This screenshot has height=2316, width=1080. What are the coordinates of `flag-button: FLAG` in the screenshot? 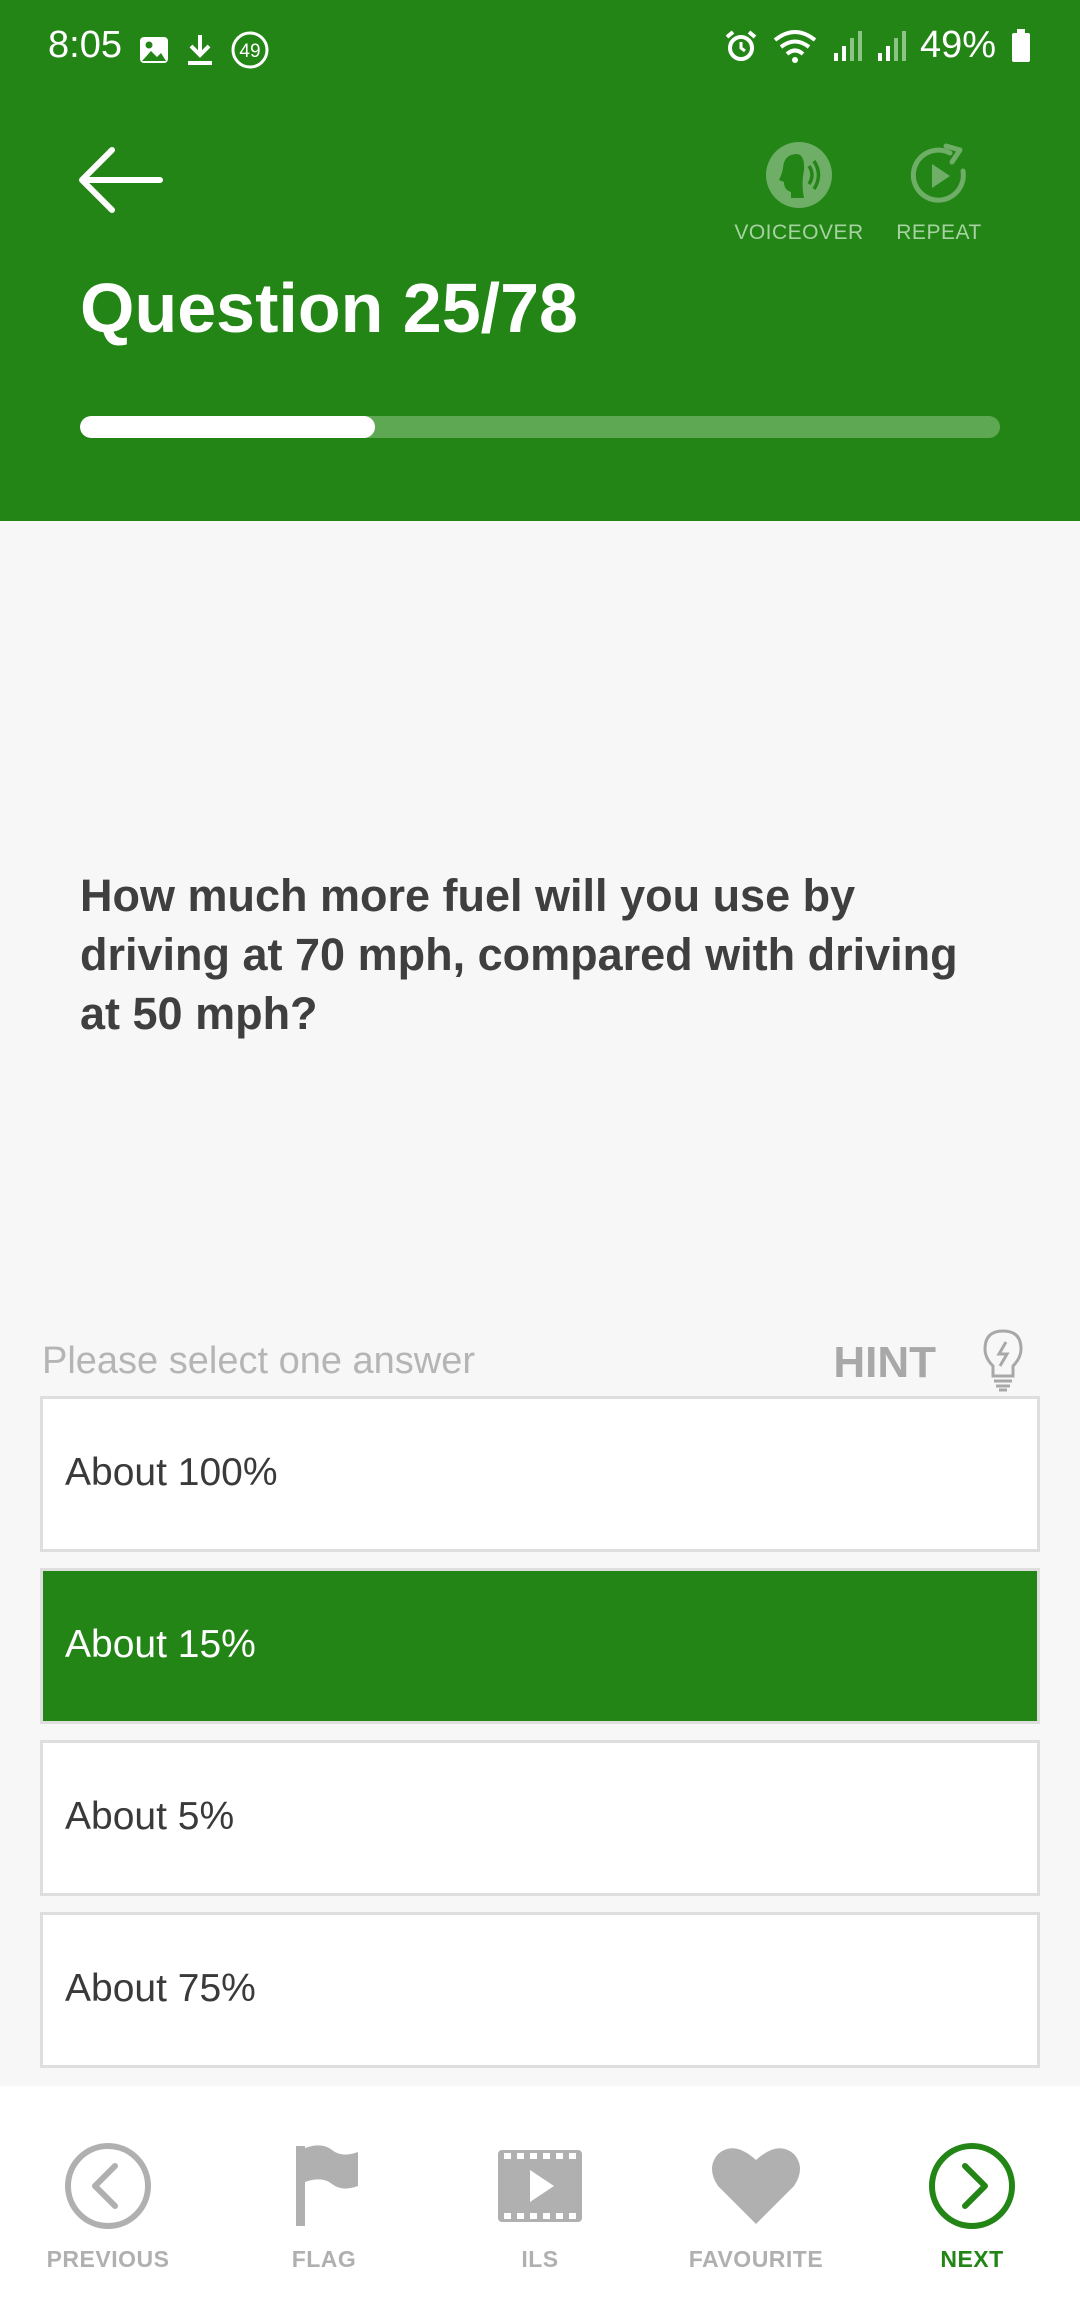 It's located at (324, 2205).